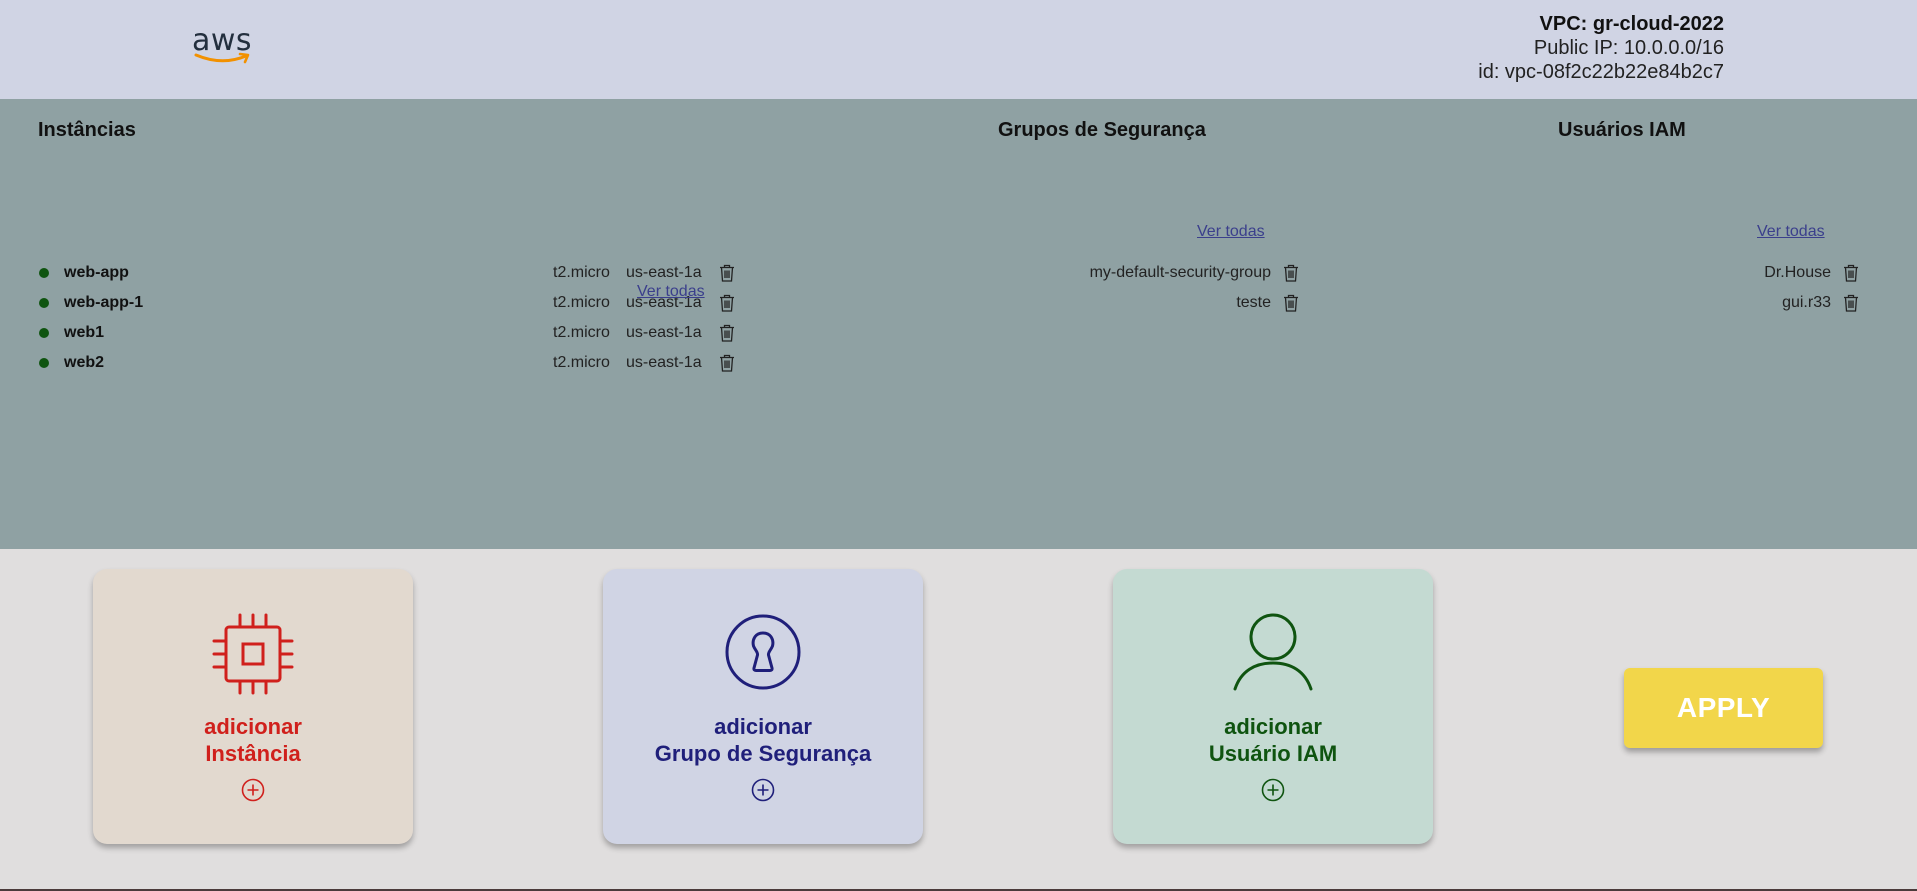 This screenshot has height=891, width=1917. Describe the element at coordinates (1631, 24) in the screenshot. I see `vpc-name: VPC: gr-cloud-2022` at that location.